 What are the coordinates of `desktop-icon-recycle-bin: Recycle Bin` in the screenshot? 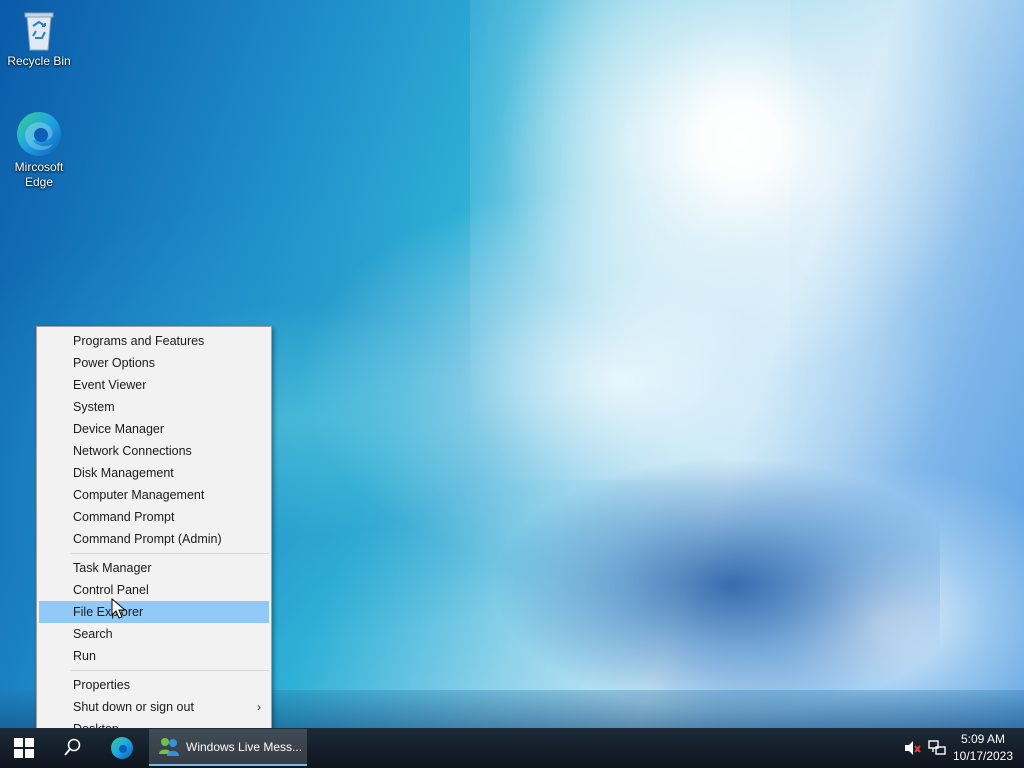 It's located at (39, 38).